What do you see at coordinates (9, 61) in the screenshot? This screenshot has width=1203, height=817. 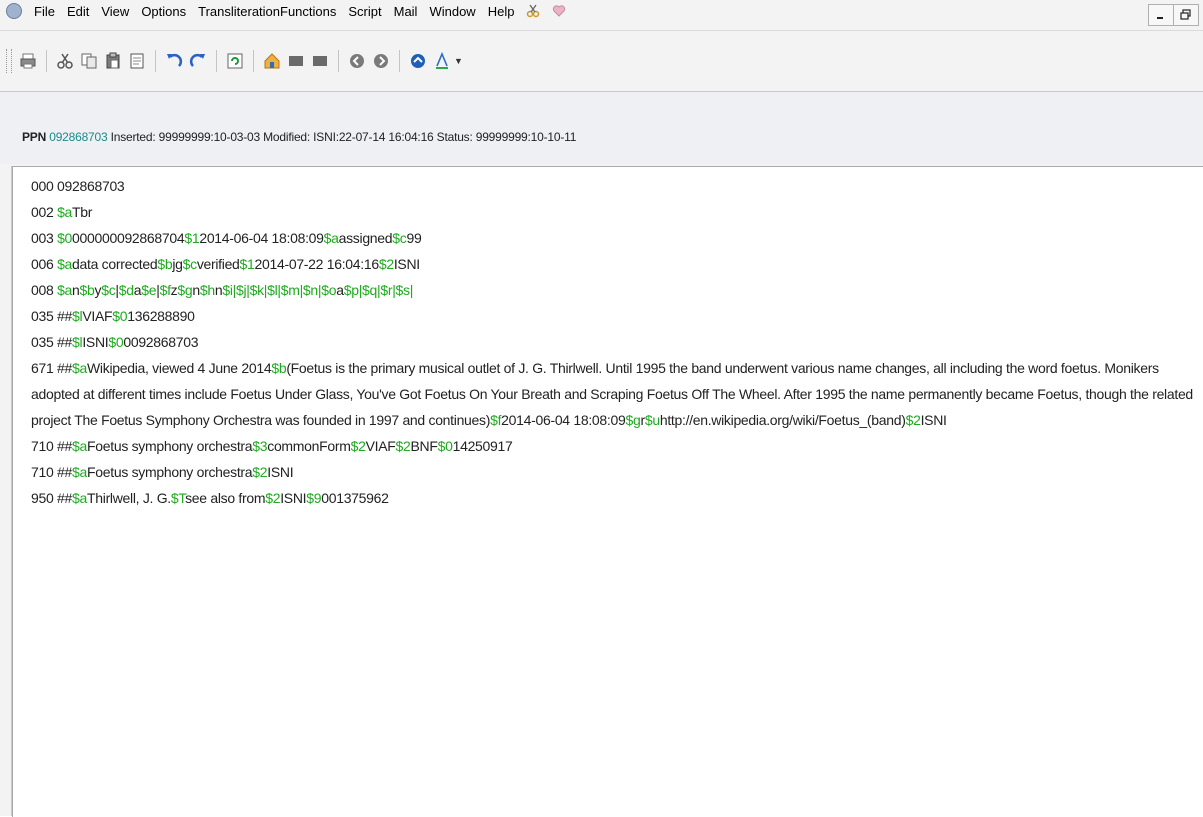 I see `toolbar-grip` at bounding box center [9, 61].